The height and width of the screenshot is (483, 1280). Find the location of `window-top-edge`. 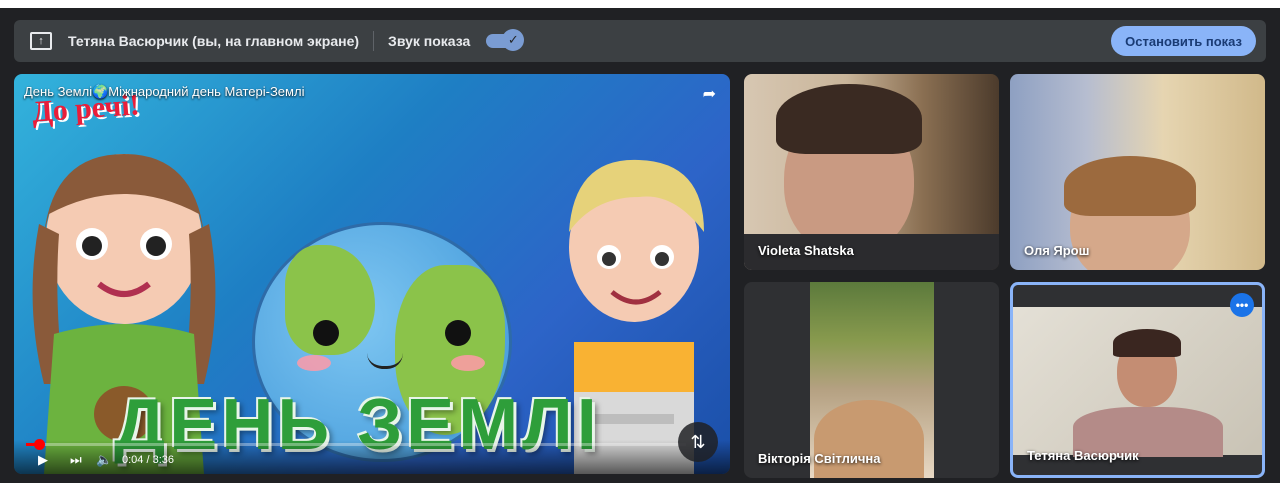

window-top-edge is located at coordinates (640, 4).